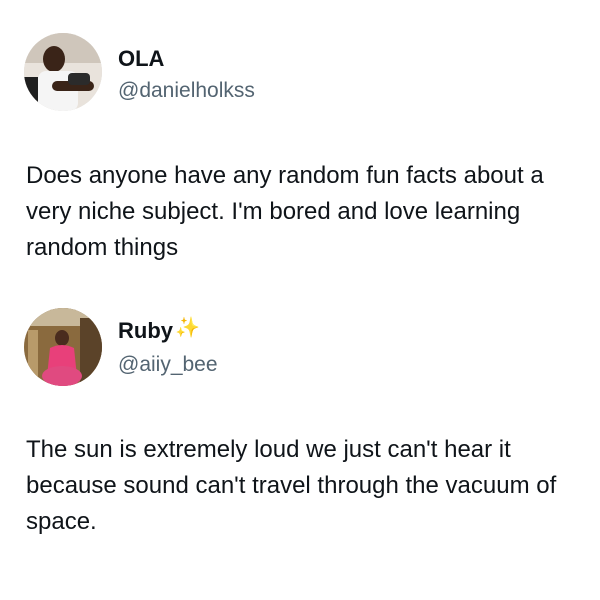 The image size is (600, 600). Describe the element at coordinates (187, 328) in the screenshot. I see `sparkles-icon: ✨` at that location.